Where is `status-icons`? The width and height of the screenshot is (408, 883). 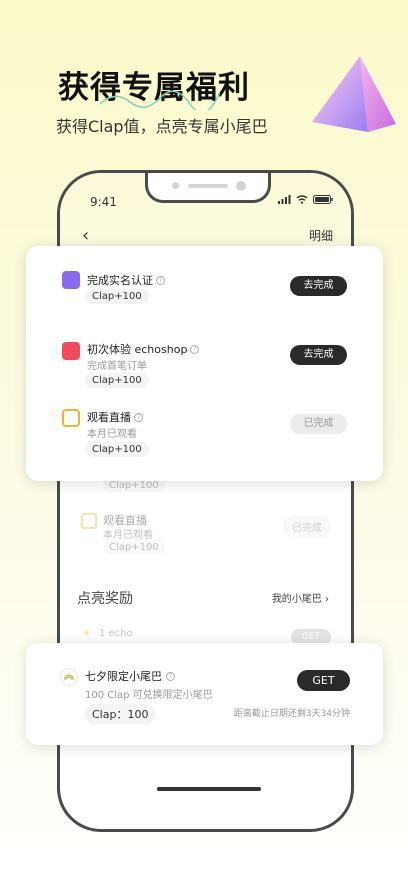 status-icons is located at coordinates (305, 199).